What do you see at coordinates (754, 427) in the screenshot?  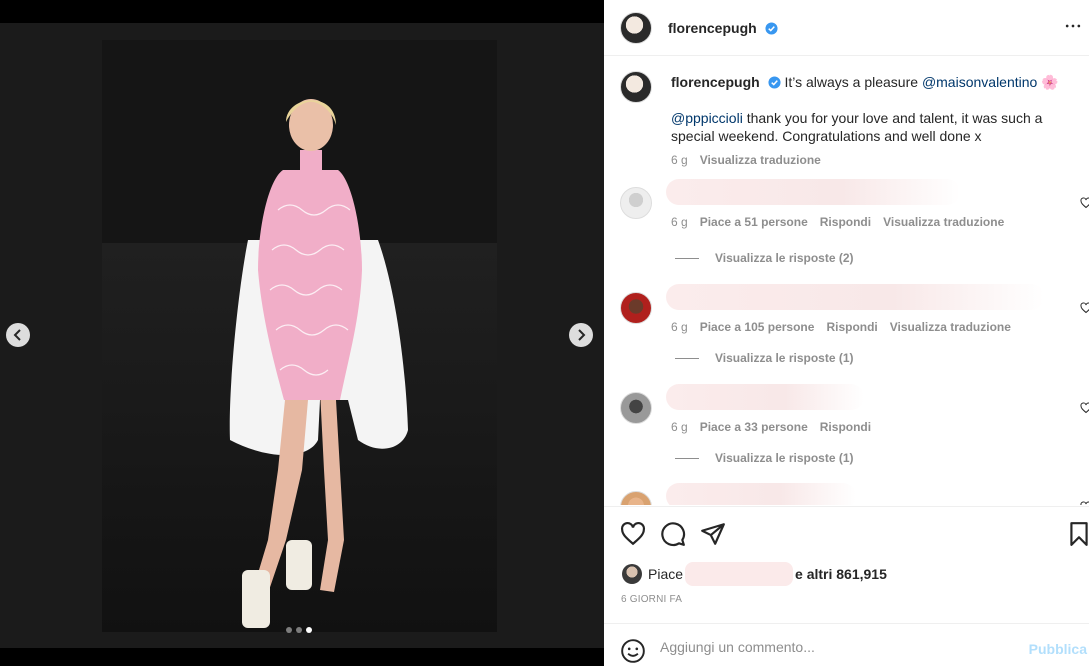 I see `comment-likes-link: Piace a 33 persone` at bounding box center [754, 427].